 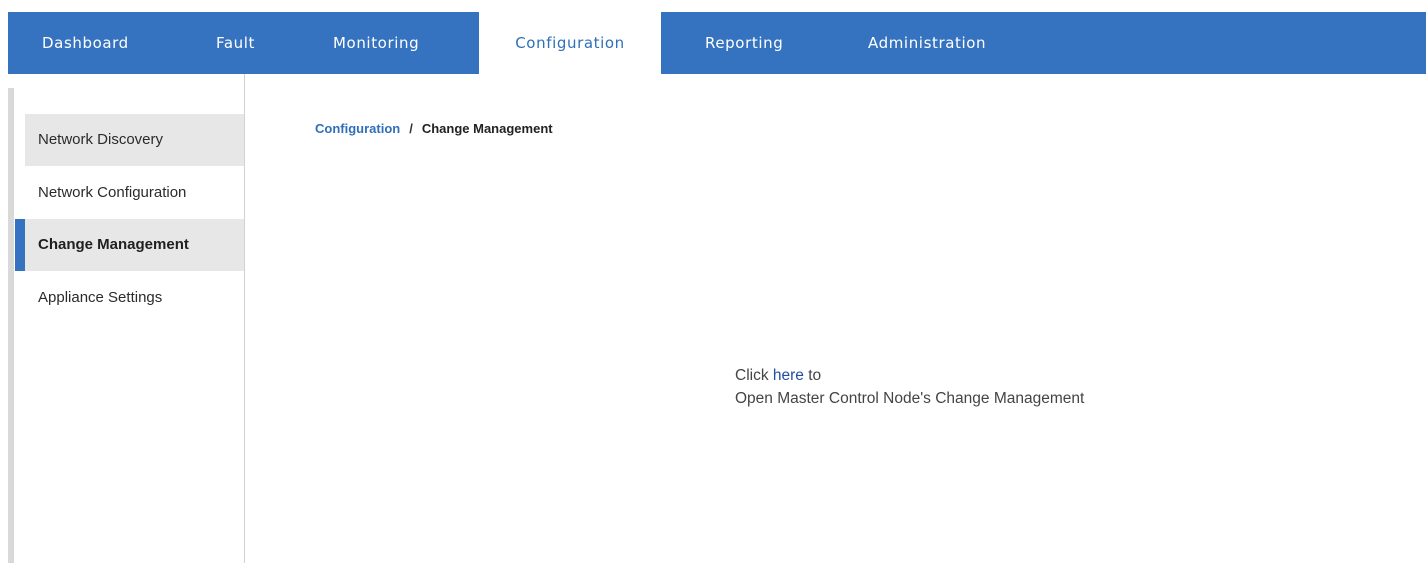 I want to click on tab-configuration: Configuration, so click(x=570, y=43).